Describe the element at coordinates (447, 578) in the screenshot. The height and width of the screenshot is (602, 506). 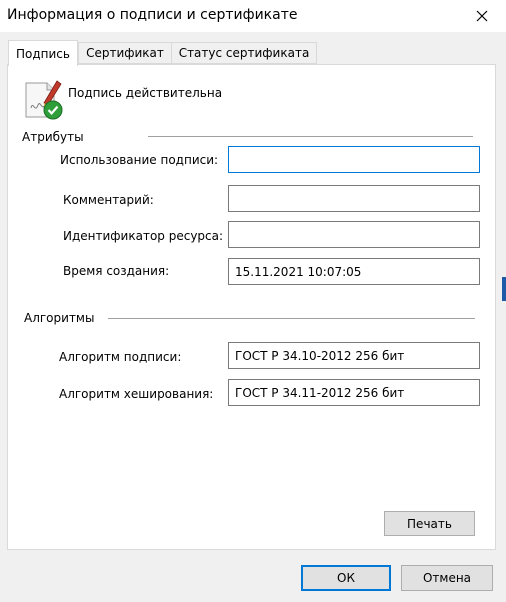
I see `cancel-button: Отмена` at that location.